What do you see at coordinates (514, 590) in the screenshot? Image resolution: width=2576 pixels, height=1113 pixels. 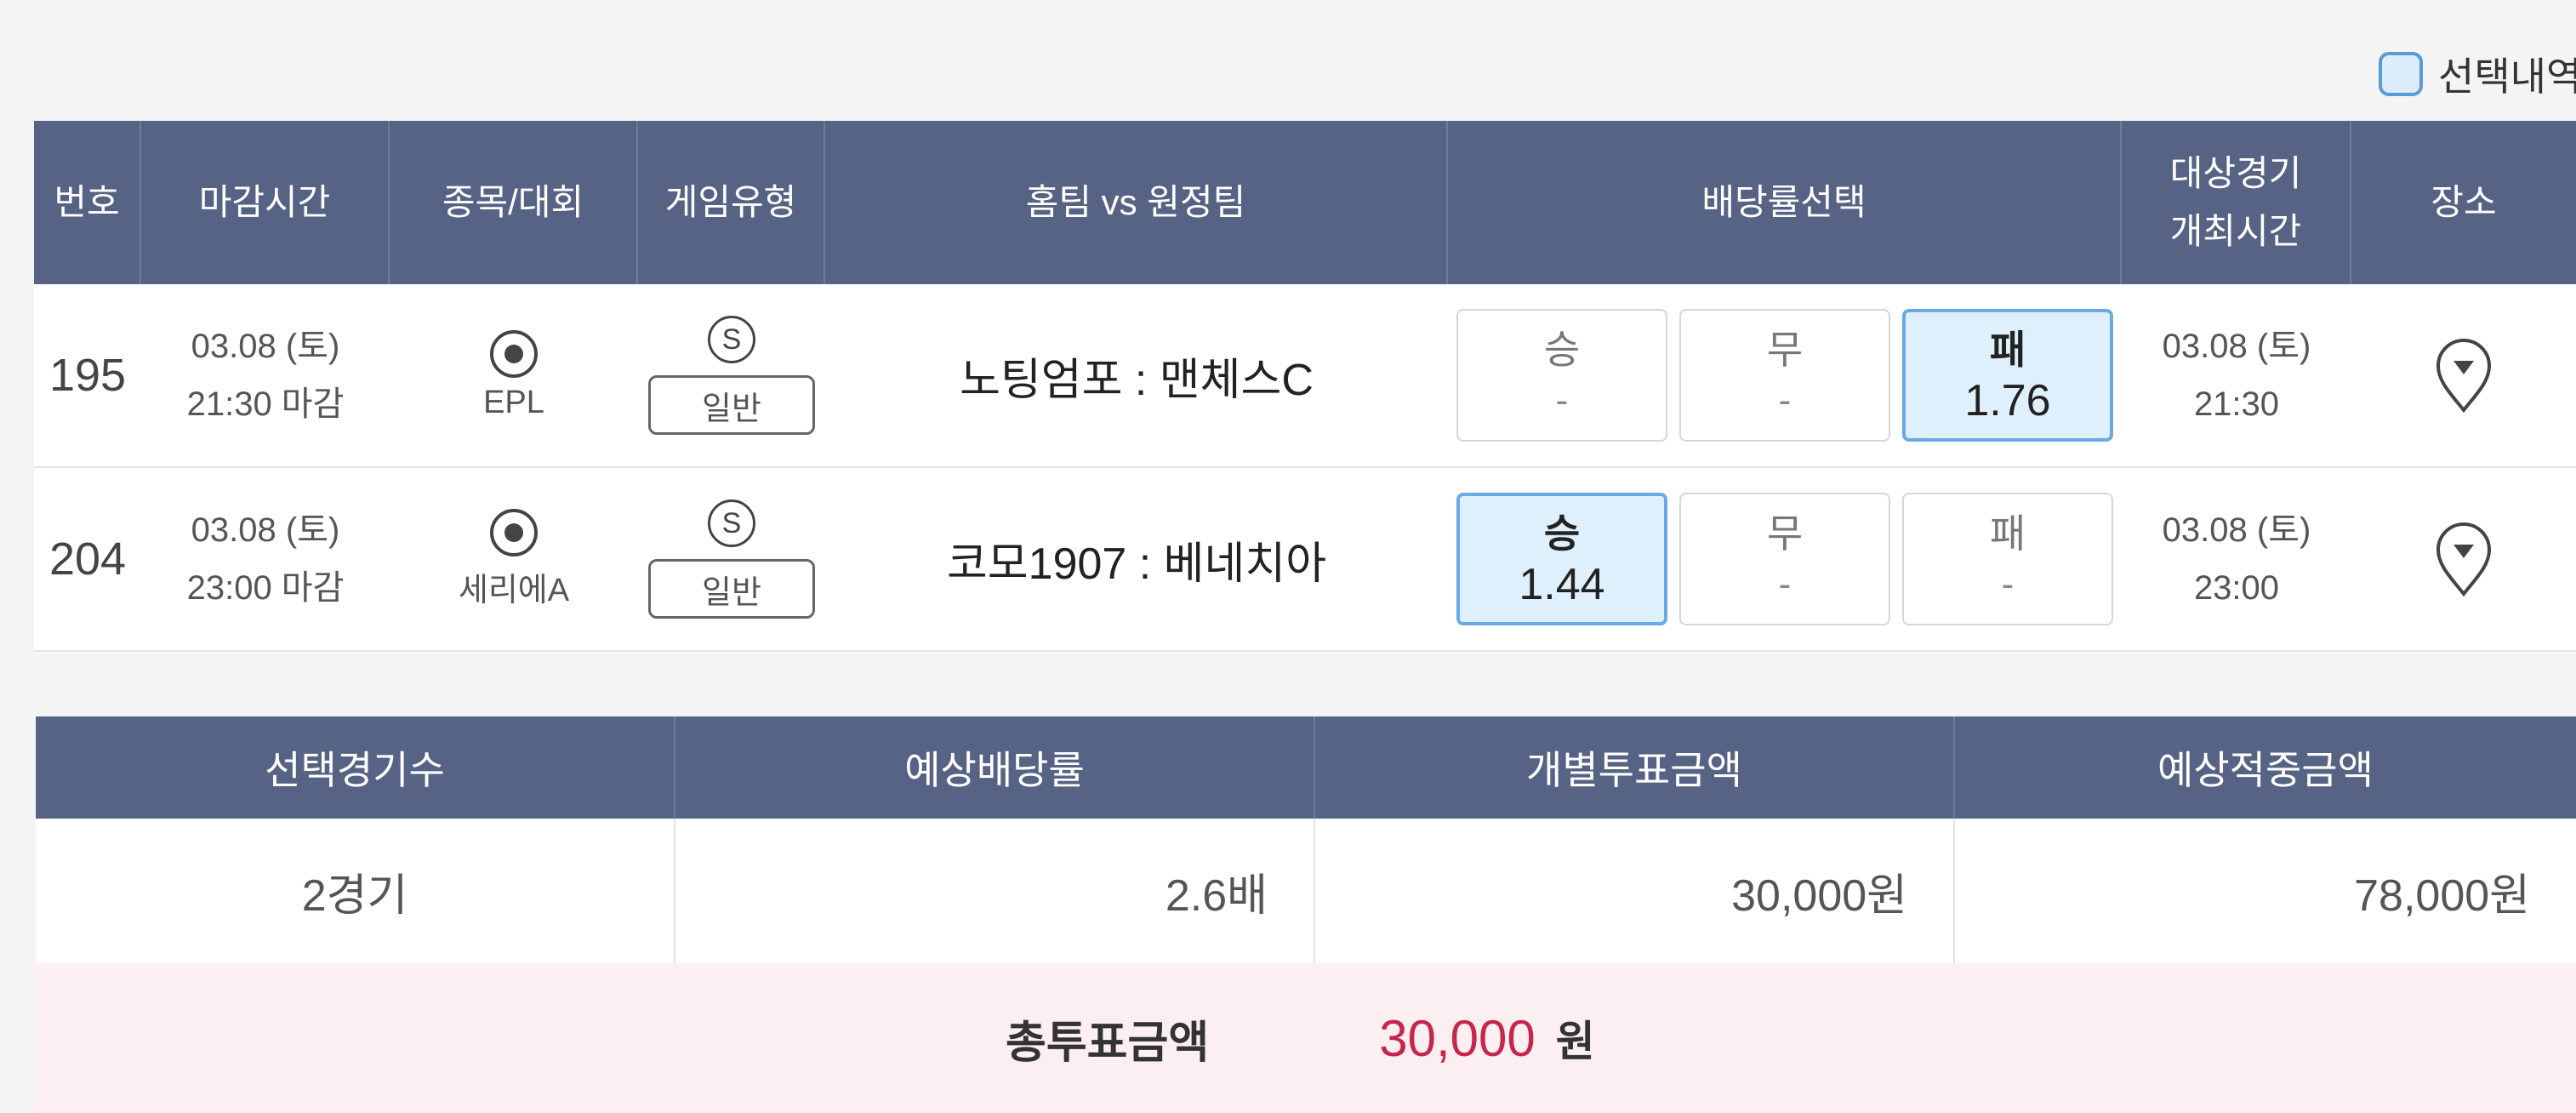 I see `league-name: 세리에A` at bounding box center [514, 590].